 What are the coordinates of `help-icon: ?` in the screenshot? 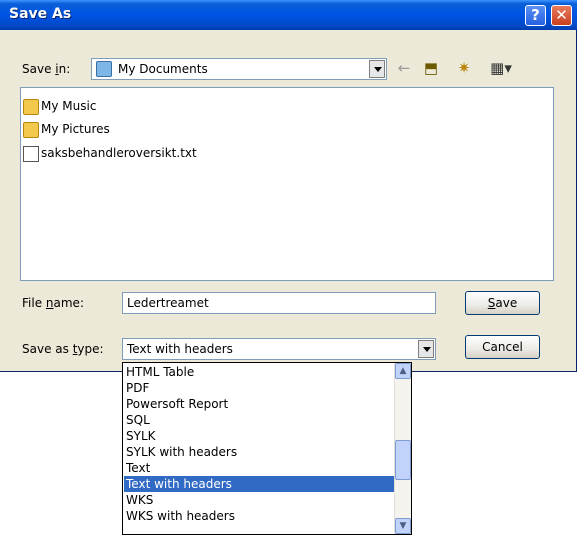 It's located at (535, 15).